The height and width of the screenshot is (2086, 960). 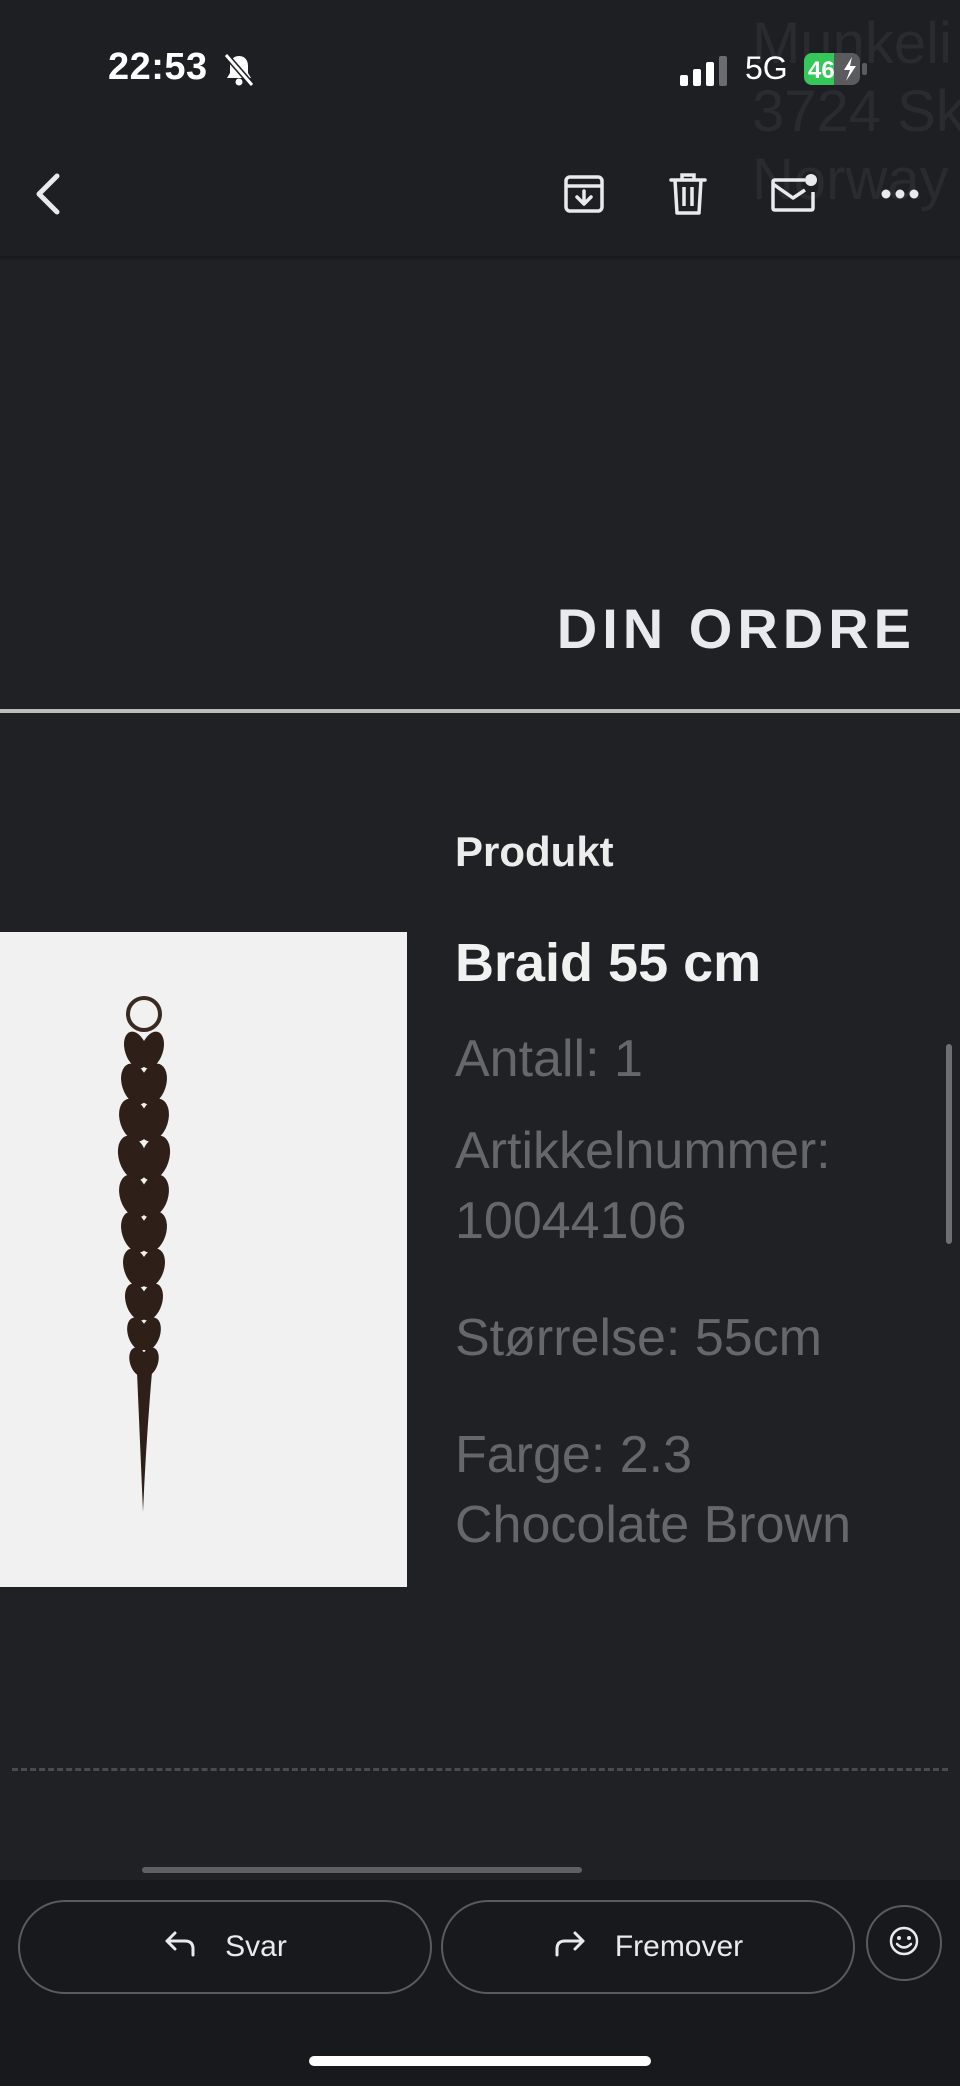 I want to click on back-arrow-icon, so click(x=48, y=196).